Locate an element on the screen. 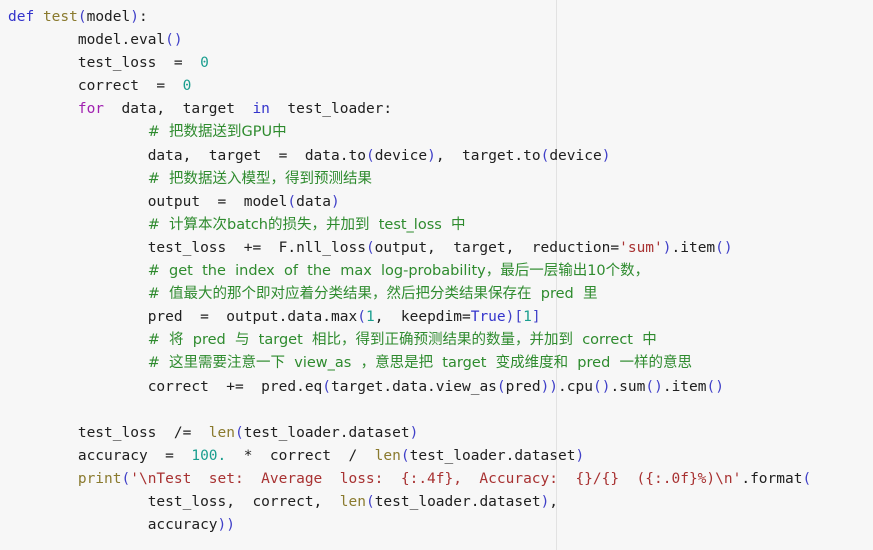  code-token: eval is located at coordinates (148, 40).